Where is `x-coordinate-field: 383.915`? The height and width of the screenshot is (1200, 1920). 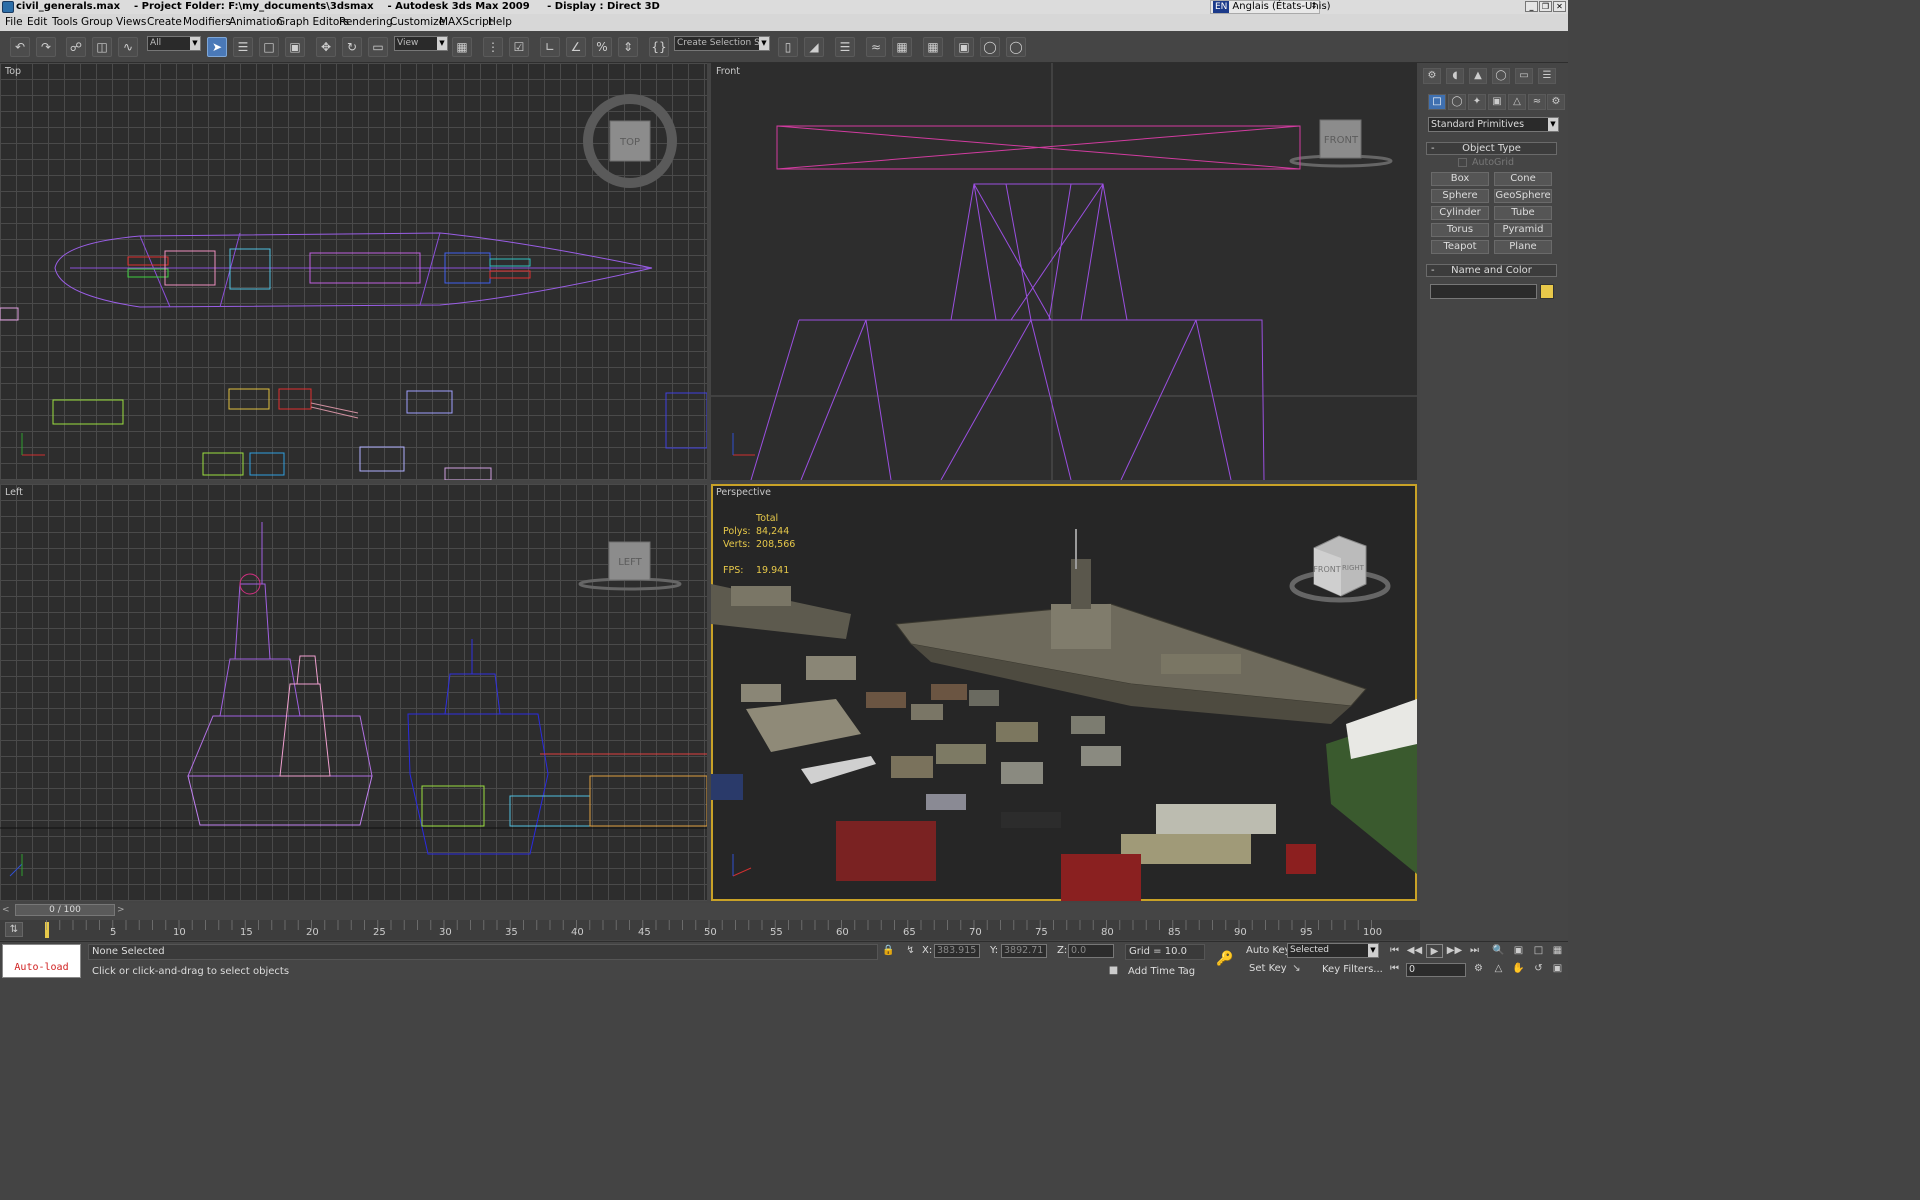
x-coordinate-field: 383.915 is located at coordinates (957, 951).